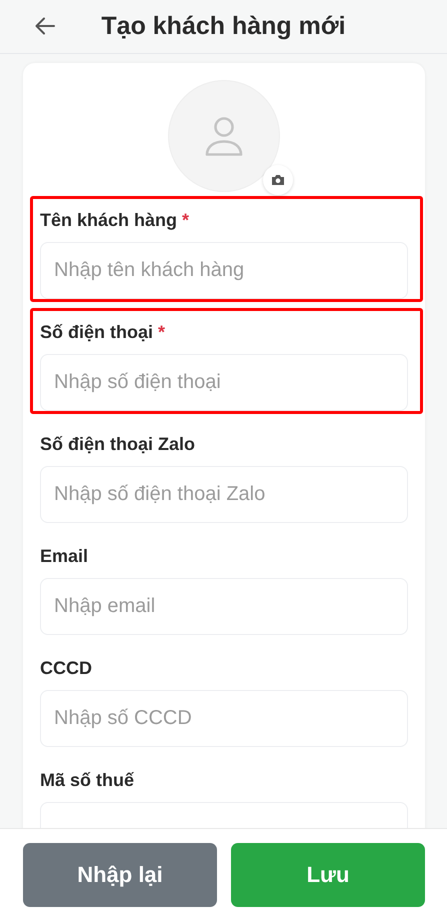 This screenshot has height=924, width=447. Describe the element at coordinates (224, 606) in the screenshot. I see `input-field: Nhập email` at that location.